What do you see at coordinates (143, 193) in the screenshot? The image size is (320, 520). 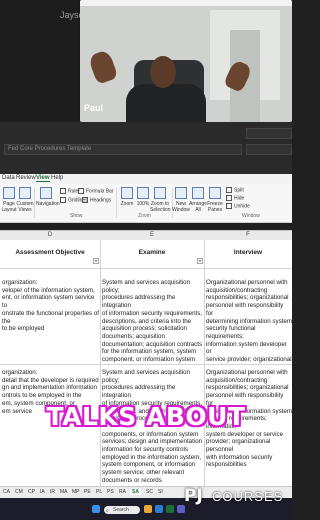 I see `zoom-100-icon` at bounding box center [143, 193].